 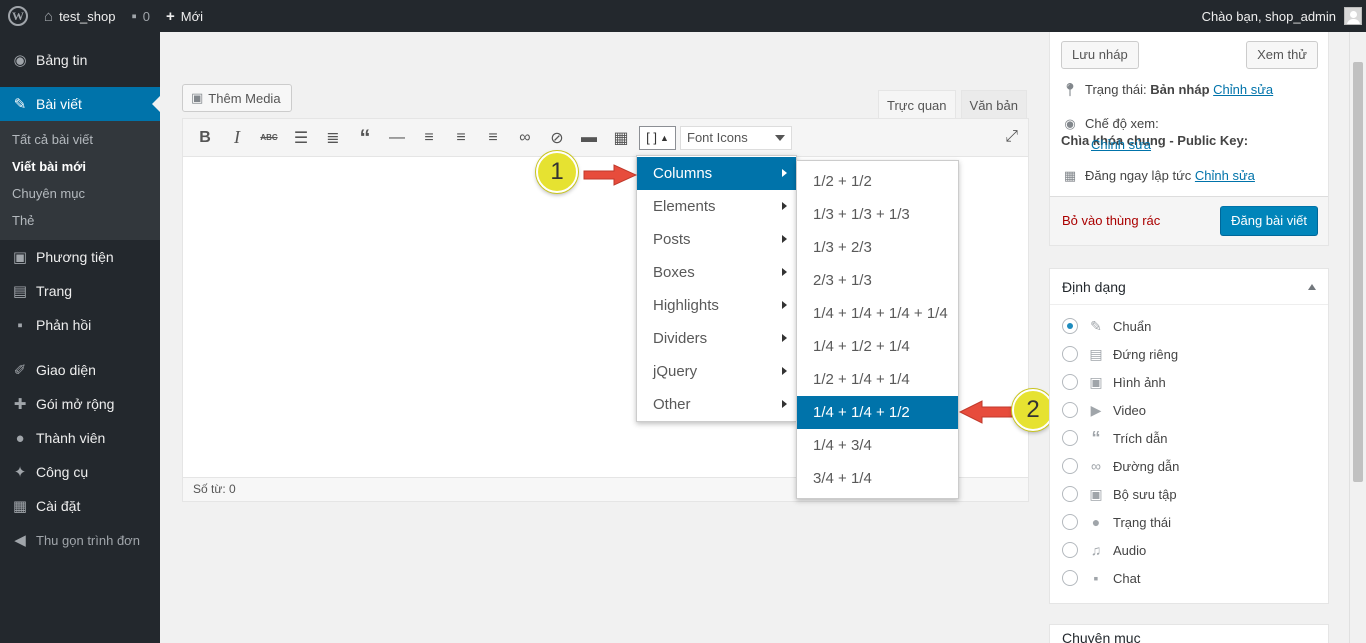 I want to click on read-more-button: ▬, so click(x=589, y=138).